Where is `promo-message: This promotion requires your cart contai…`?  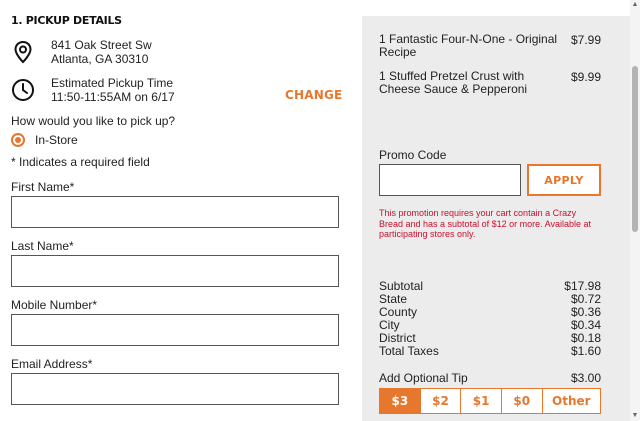
promo-message: This promotion requires your cart contai… is located at coordinates (485, 223).